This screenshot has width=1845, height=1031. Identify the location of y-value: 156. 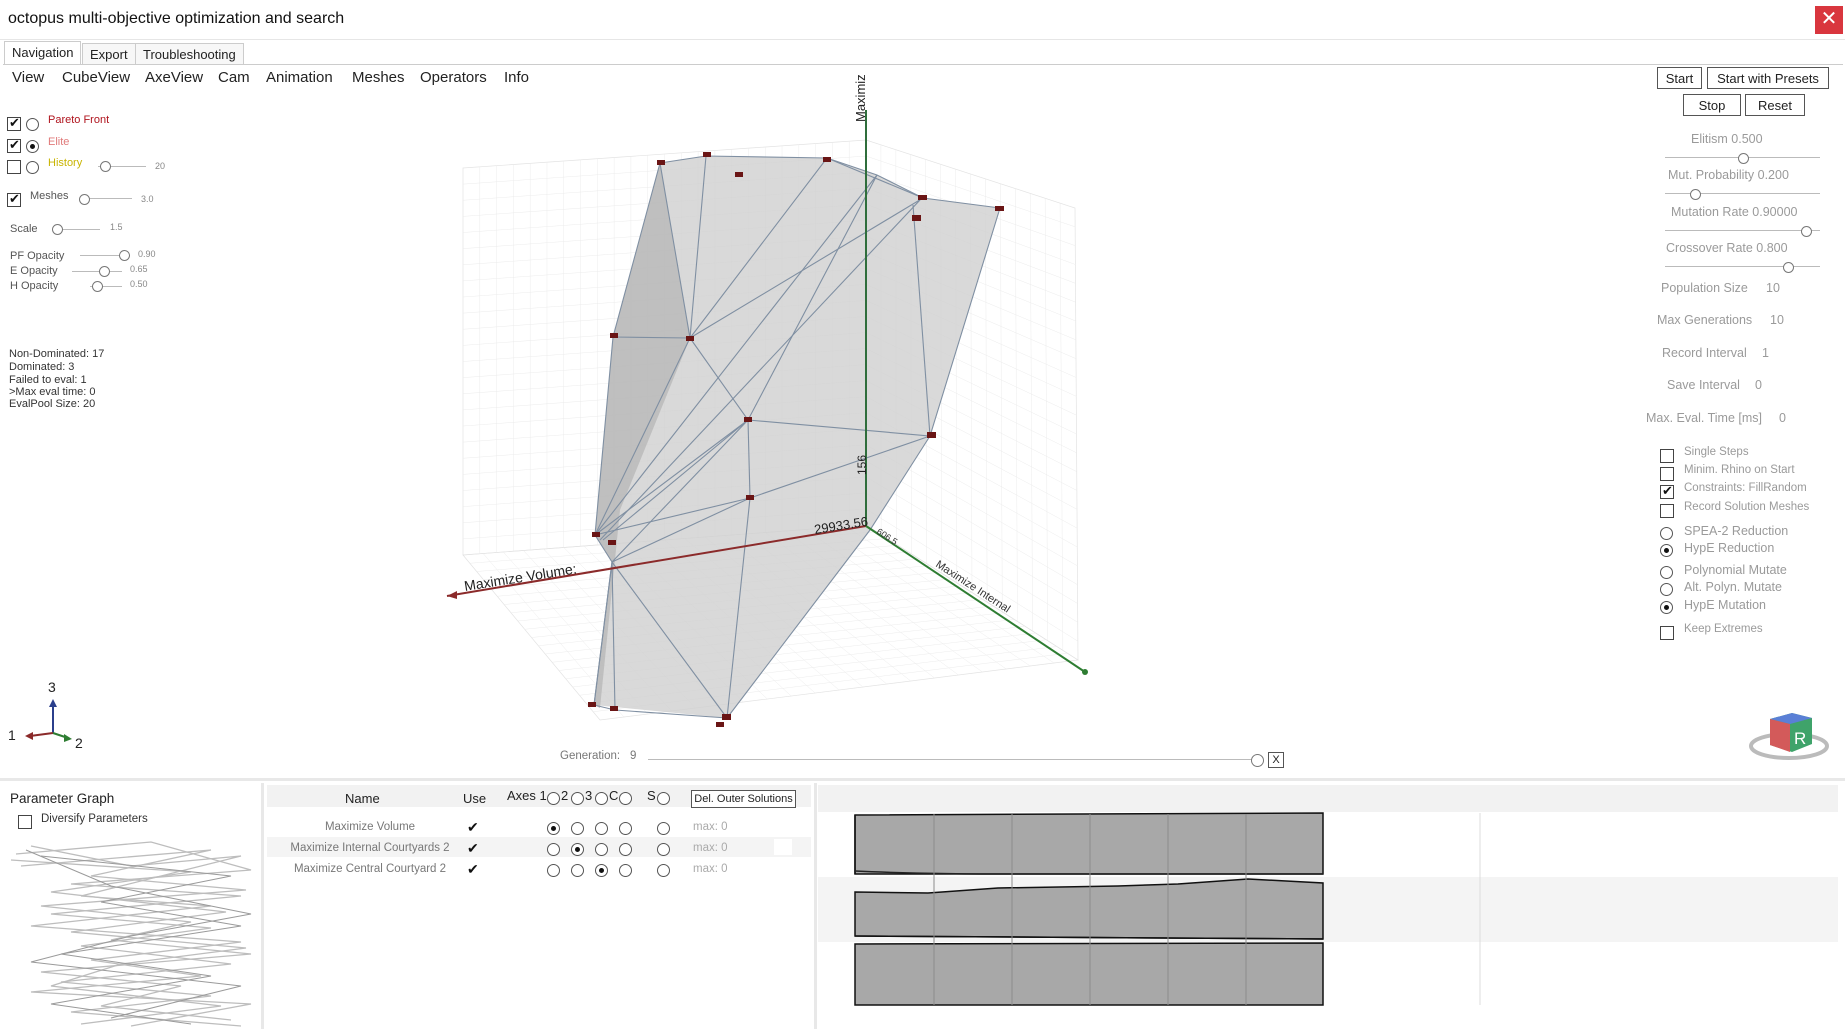
(862, 465).